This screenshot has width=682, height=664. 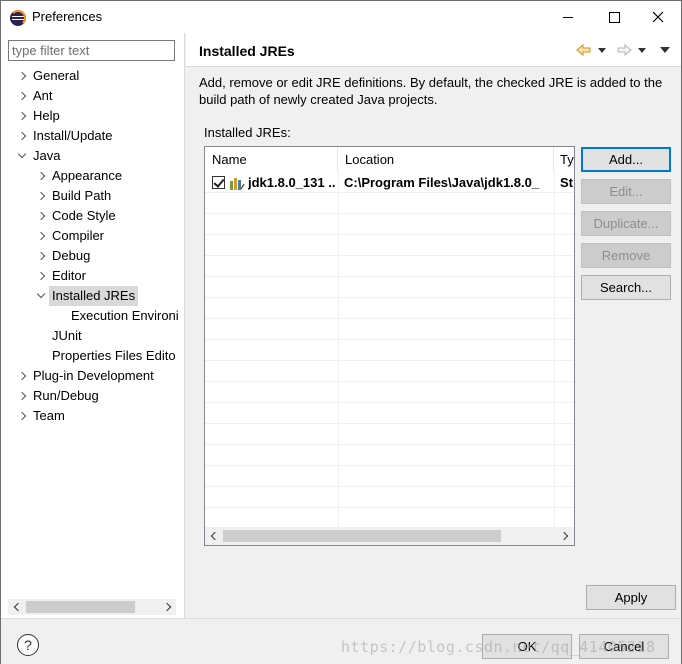 I want to click on tree-item-label: Installed JREs, so click(x=94, y=296).